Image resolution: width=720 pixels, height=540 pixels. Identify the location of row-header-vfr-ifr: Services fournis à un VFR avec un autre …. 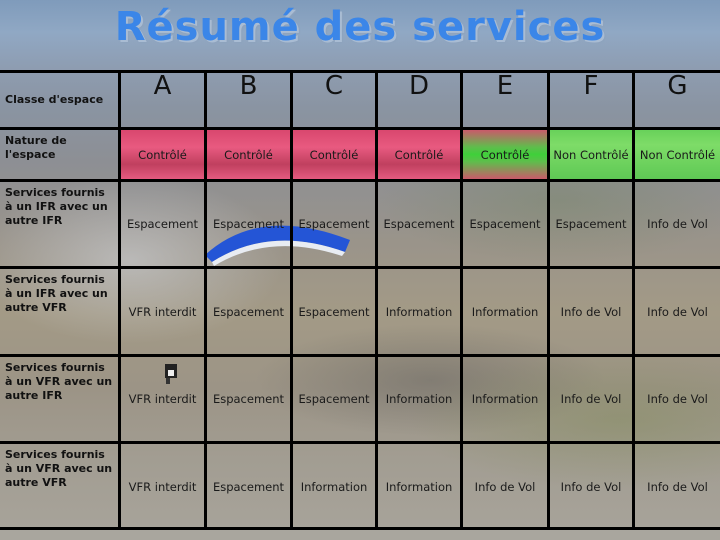
(60, 400).